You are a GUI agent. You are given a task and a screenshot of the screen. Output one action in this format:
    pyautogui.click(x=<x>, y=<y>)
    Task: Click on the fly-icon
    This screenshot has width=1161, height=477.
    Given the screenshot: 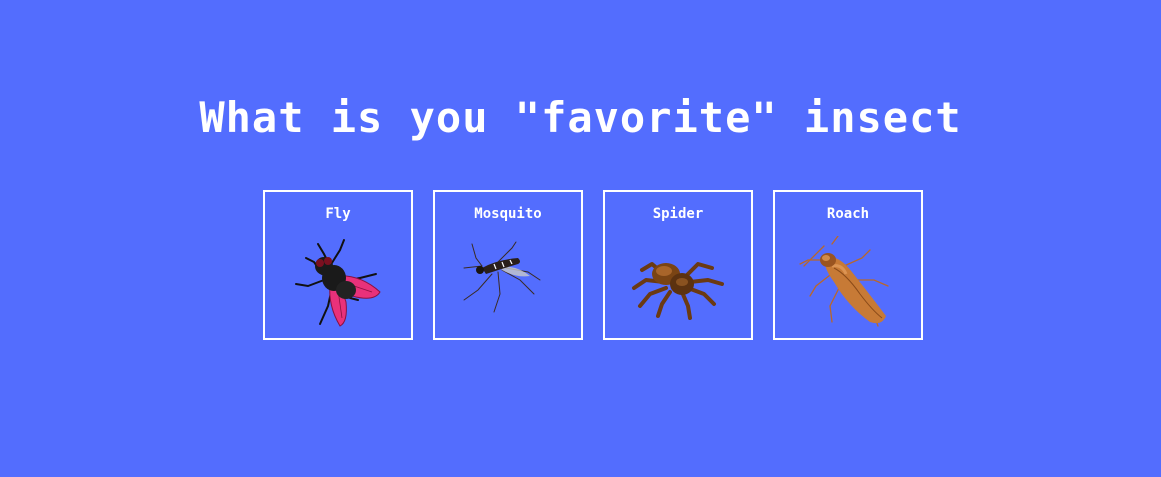 What is the action you would take?
    pyautogui.click(x=338, y=283)
    